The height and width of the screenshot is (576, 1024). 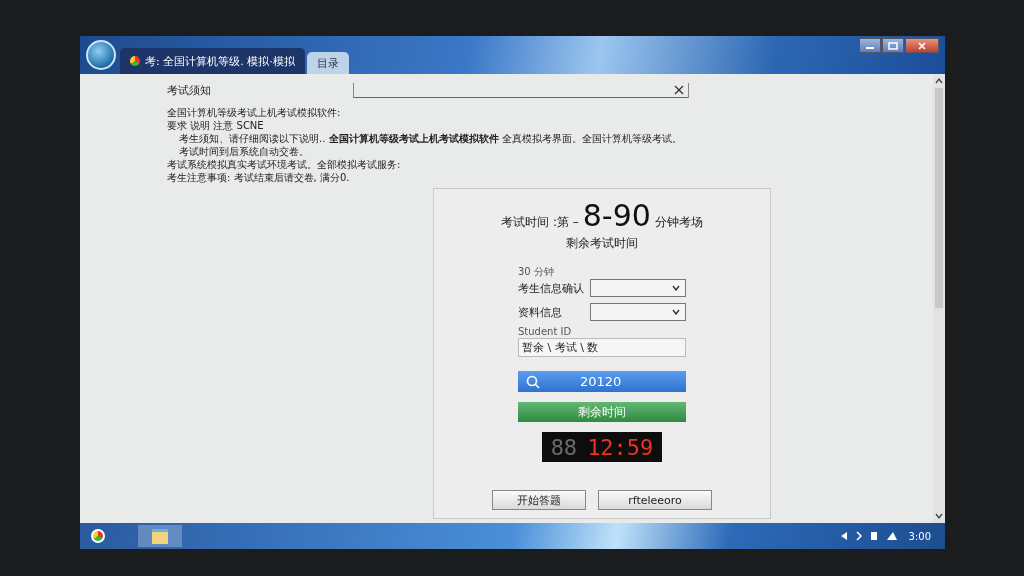 What do you see at coordinates (539, 500) in the screenshot?
I see `action-button: 开始答题` at bounding box center [539, 500].